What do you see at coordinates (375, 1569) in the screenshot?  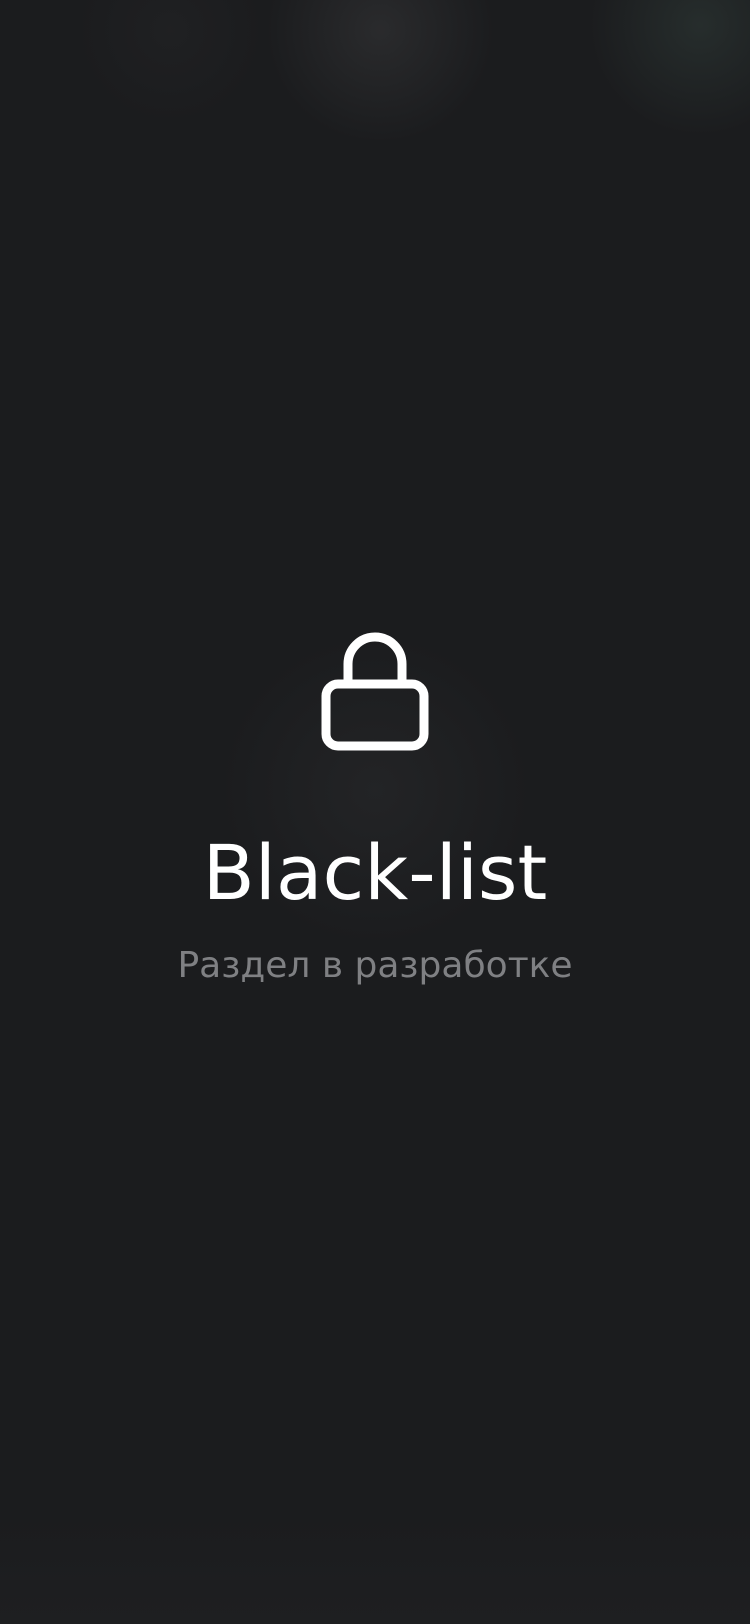 I see `bottom-shade` at bounding box center [375, 1569].